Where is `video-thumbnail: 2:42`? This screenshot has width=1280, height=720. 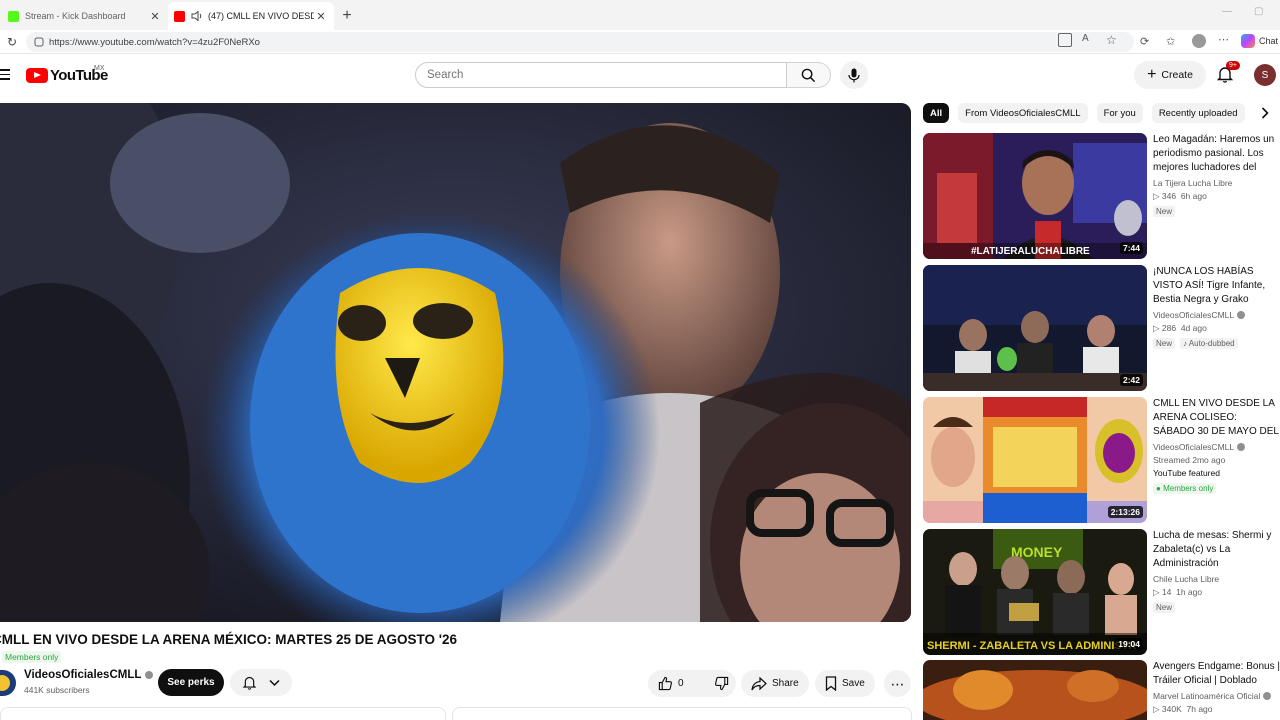
video-thumbnail: 2:42 is located at coordinates (1035, 328).